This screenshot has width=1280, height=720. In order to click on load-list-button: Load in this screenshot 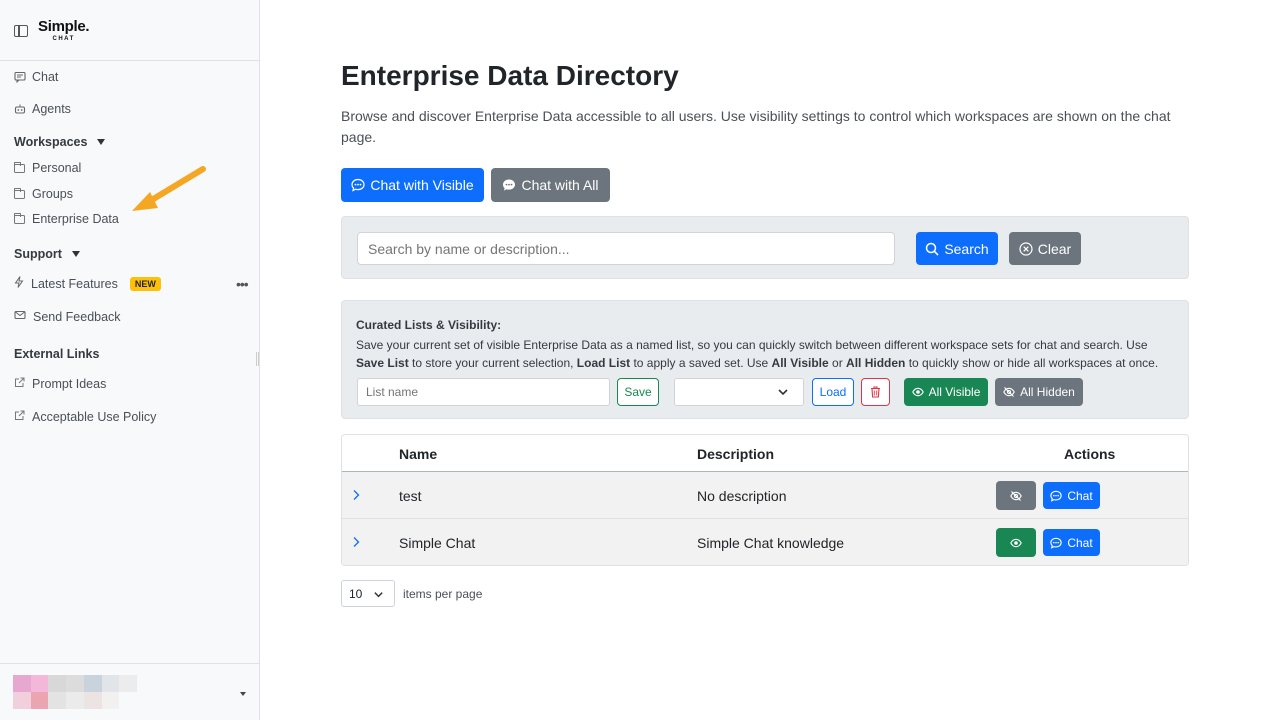, I will do `click(833, 392)`.